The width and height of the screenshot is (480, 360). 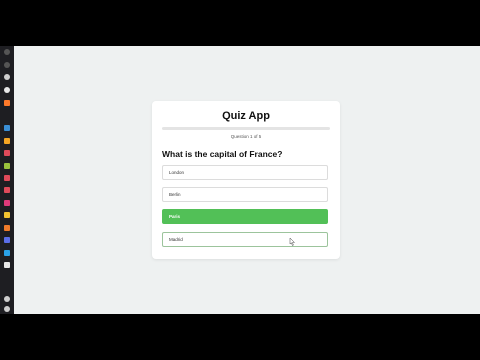 What do you see at coordinates (7, 90) in the screenshot?
I see `chrome-icon` at bounding box center [7, 90].